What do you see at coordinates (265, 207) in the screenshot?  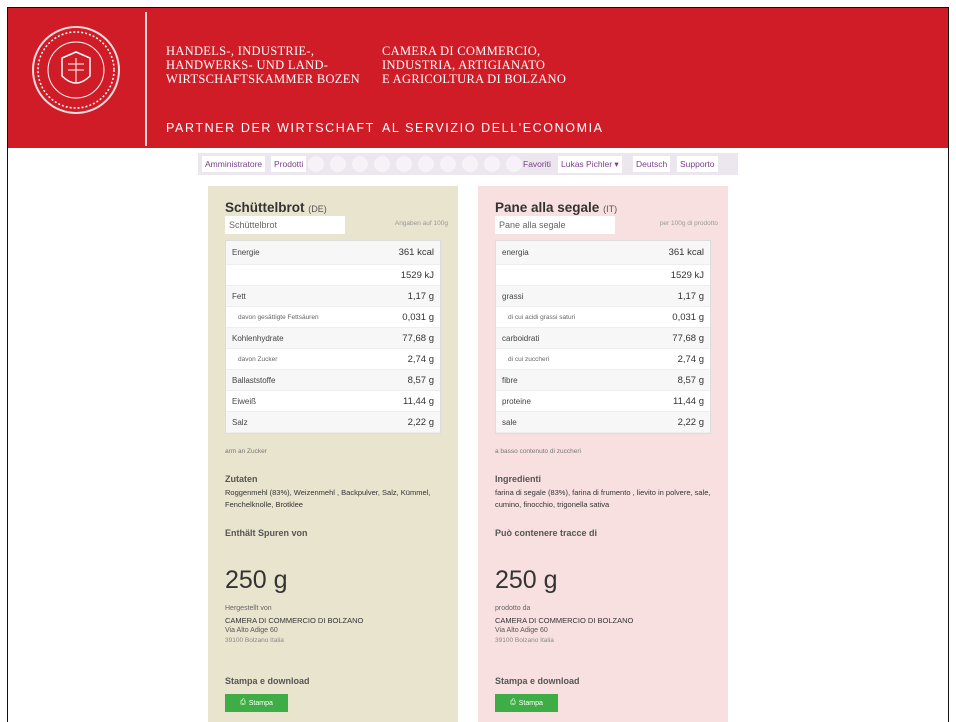 I see `product-title-text: Schüttelbrot` at bounding box center [265, 207].